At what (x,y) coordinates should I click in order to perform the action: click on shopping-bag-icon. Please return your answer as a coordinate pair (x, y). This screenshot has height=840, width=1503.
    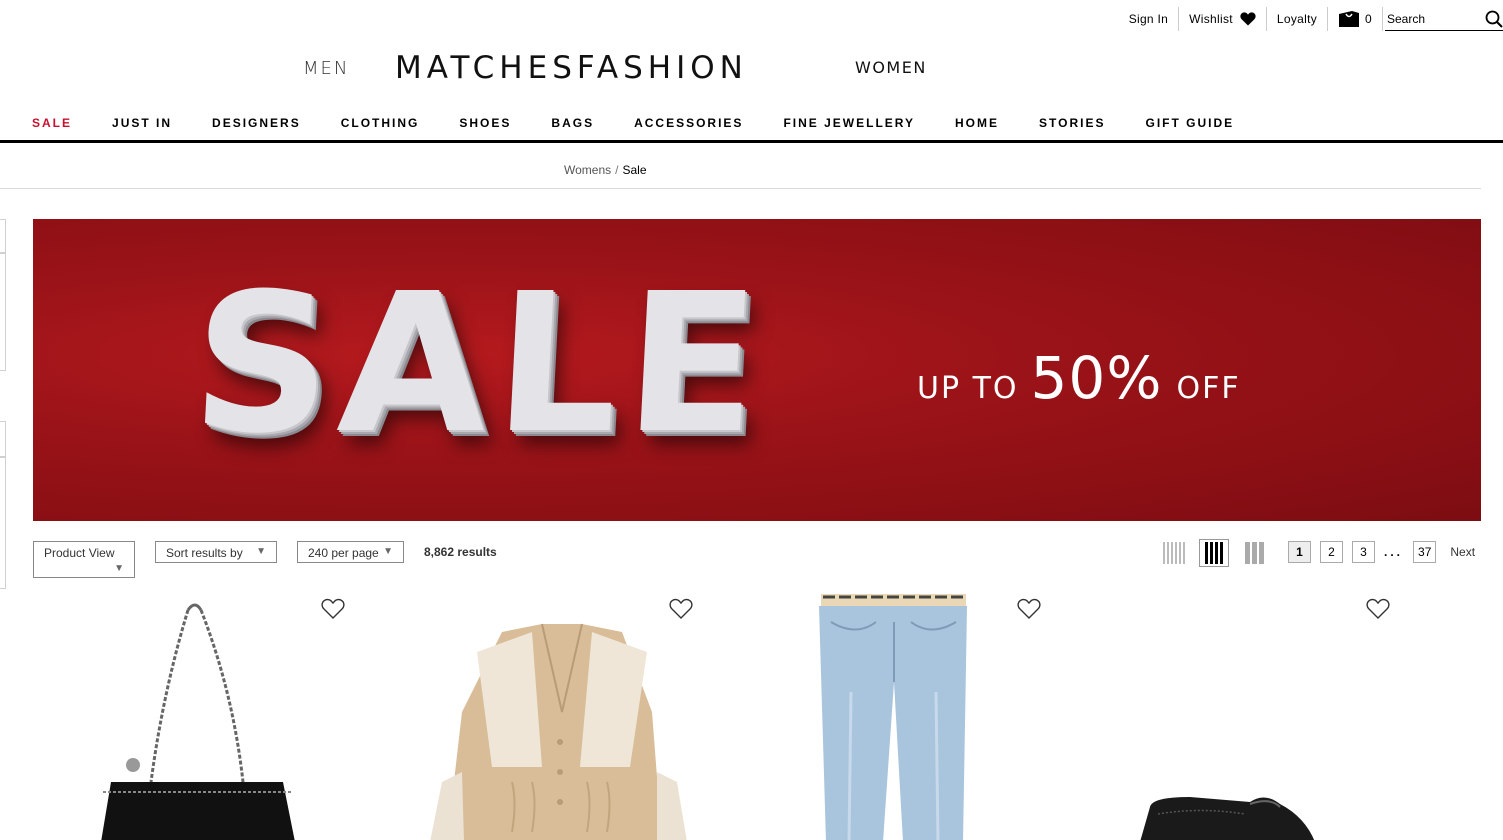
    Looking at the image, I should click on (1349, 19).